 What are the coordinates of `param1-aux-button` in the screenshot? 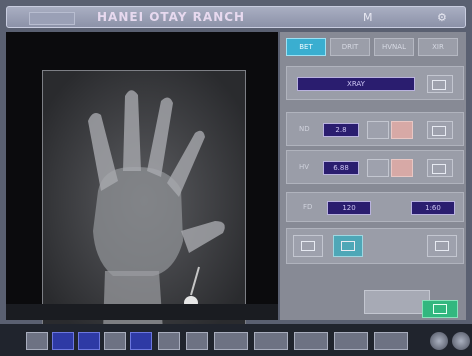 It's located at (440, 130).